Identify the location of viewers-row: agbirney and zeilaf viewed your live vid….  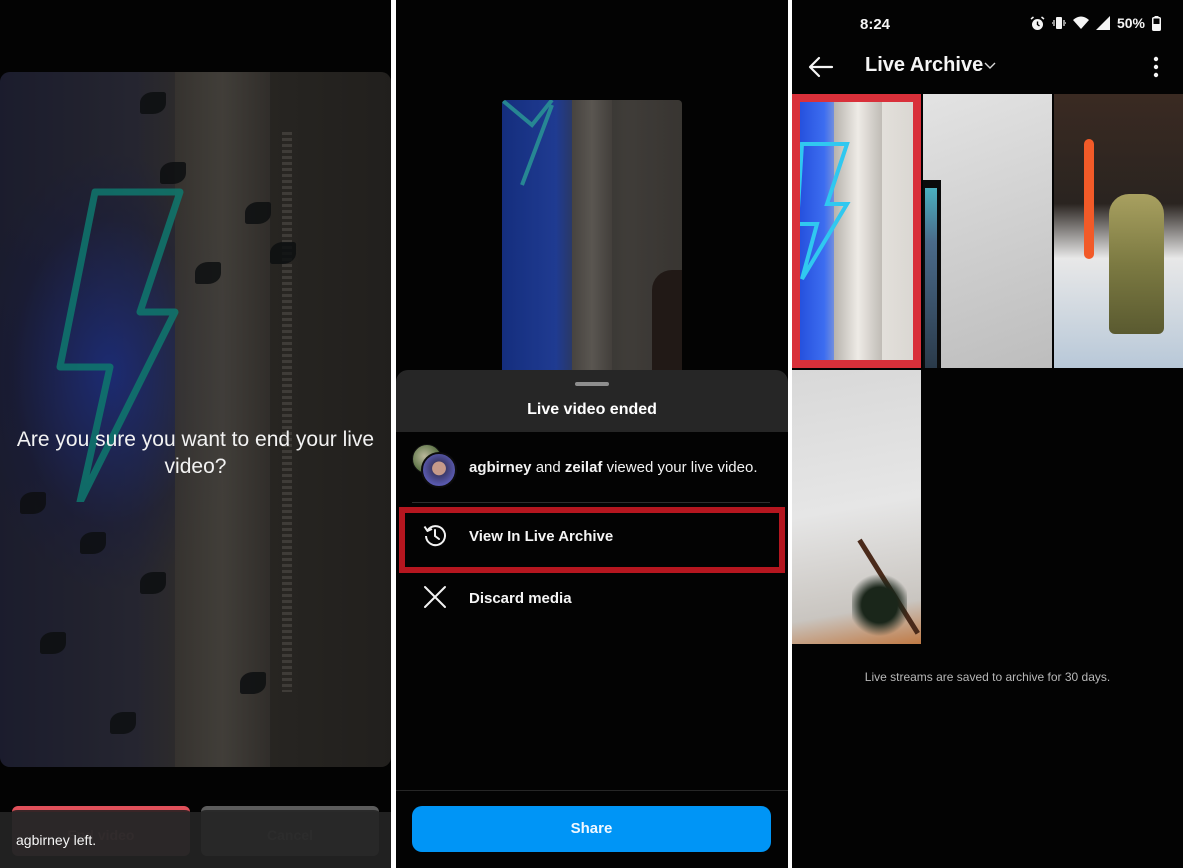
(592, 468).